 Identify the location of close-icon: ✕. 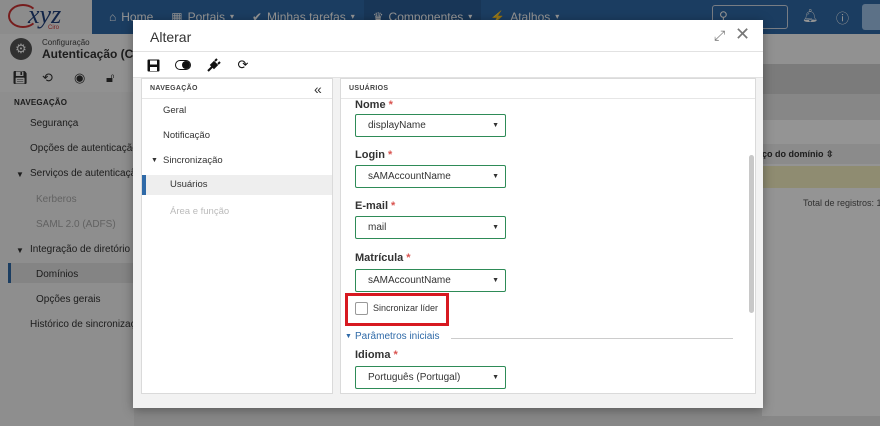
(742, 34).